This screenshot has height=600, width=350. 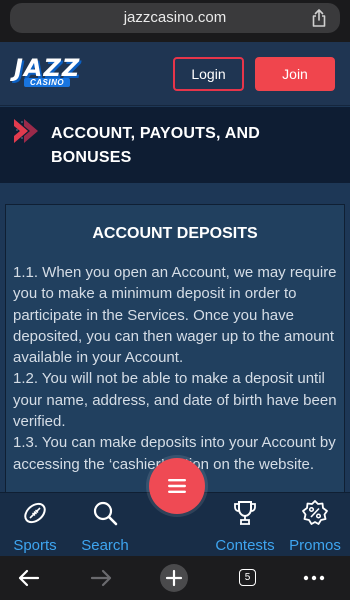 What do you see at coordinates (315, 545) in the screenshot?
I see `nav-label-promos: Promos` at bounding box center [315, 545].